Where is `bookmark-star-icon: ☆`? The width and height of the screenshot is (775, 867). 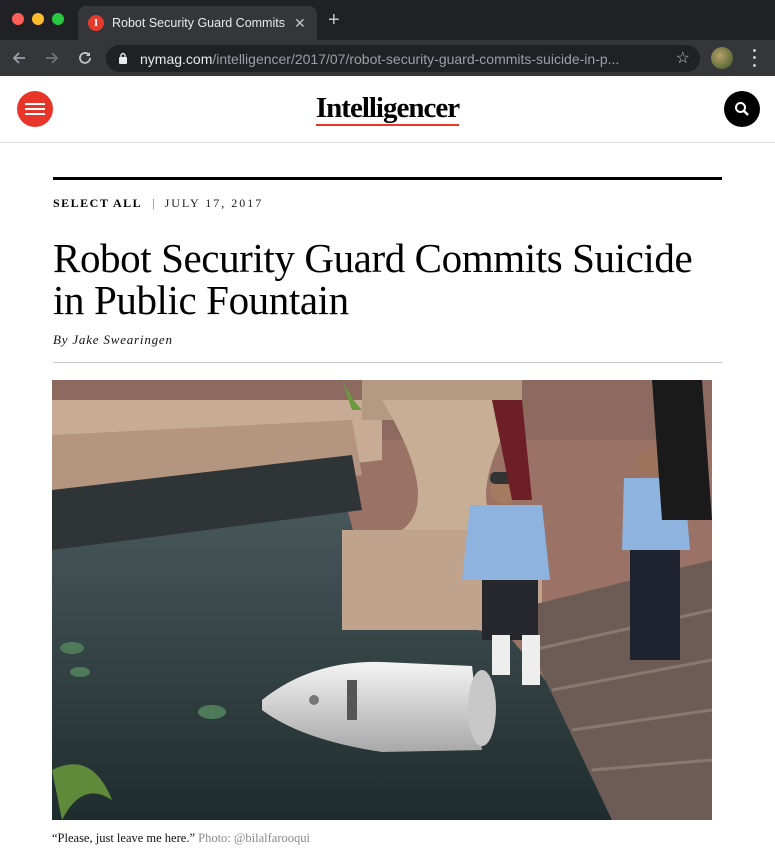 bookmark-star-icon: ☆ is located at coordinates (683, 58).